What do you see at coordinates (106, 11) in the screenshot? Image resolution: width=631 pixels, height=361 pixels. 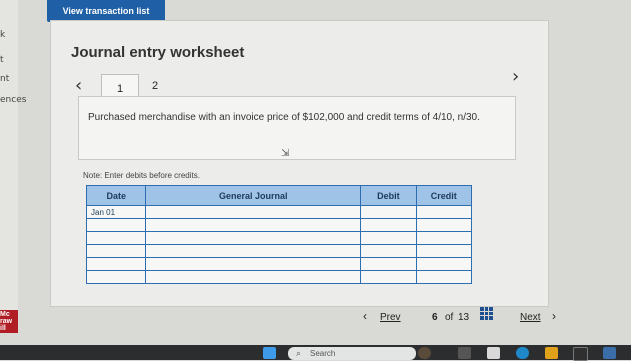 I see `view-transaction-list-button: View transaction list` at bounding box center [106, 11].